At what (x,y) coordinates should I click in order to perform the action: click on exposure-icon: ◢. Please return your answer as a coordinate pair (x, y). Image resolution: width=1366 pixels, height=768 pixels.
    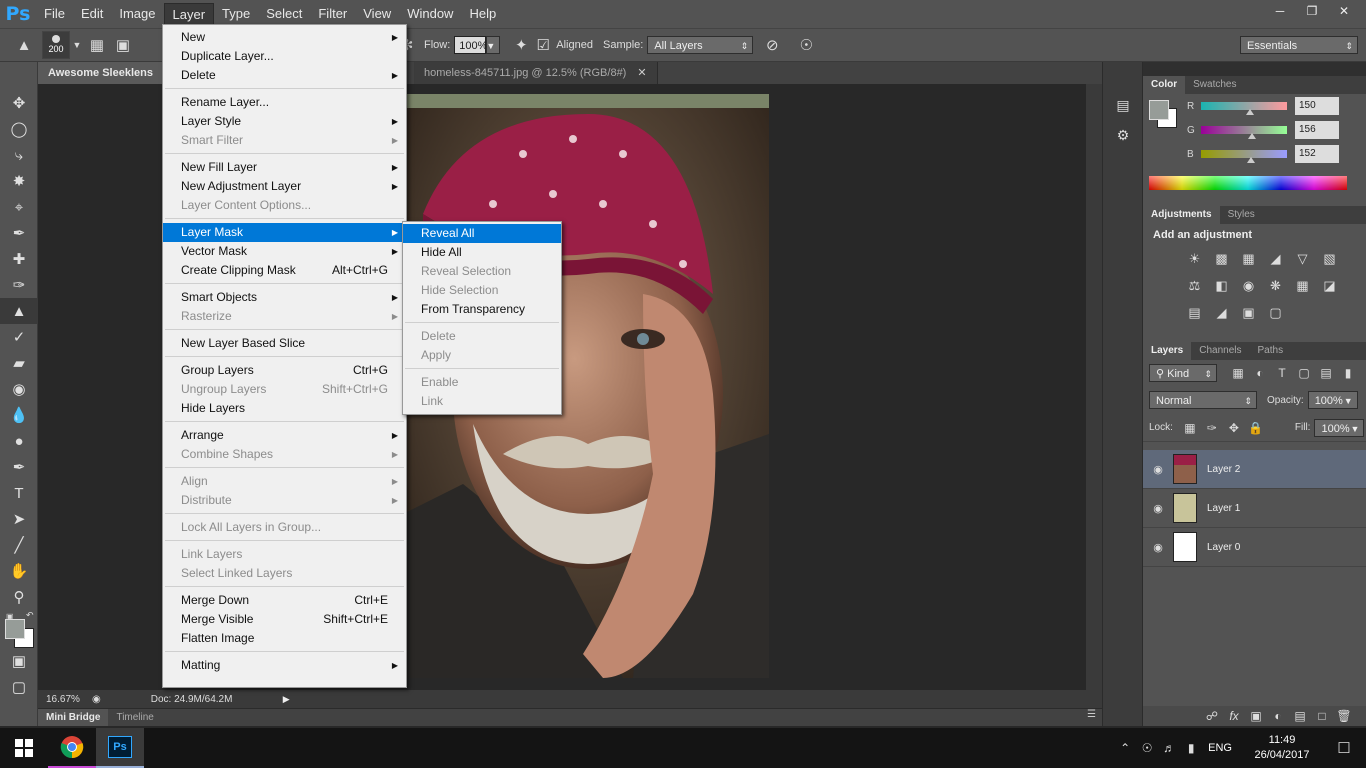
    Looking at the image, I should click on (1275, 258).